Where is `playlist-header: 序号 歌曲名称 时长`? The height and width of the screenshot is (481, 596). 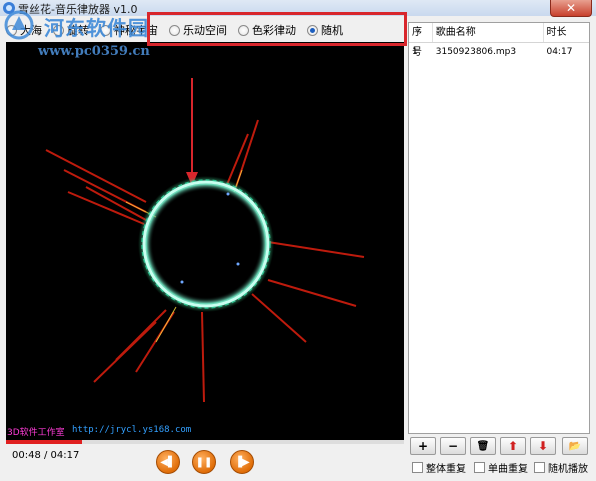 playlist-header: 序号 歌曲名称 时长 is located at coordinates (499, 40).